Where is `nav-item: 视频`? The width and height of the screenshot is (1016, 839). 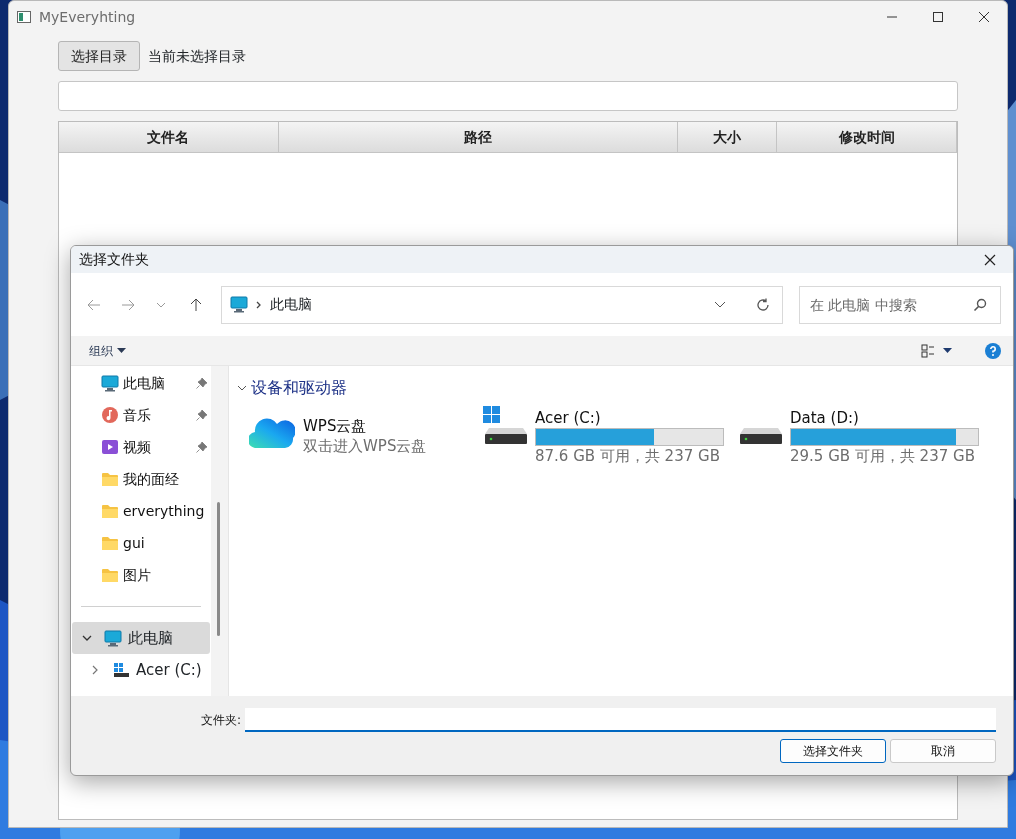
nav-item: 视频 is located at coordinates (141, 447).